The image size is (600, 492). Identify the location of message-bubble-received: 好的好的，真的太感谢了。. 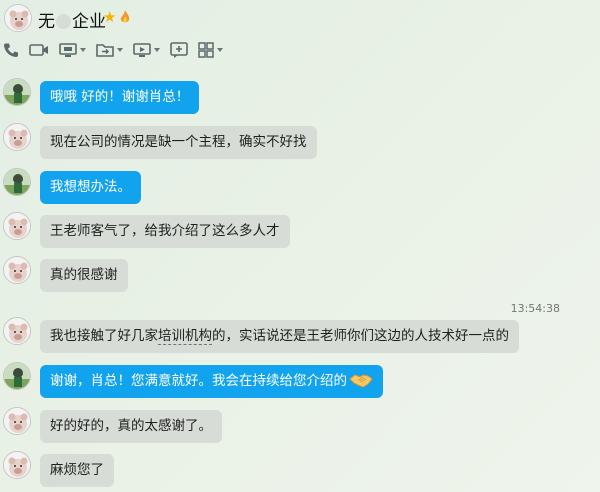
(131, 426).